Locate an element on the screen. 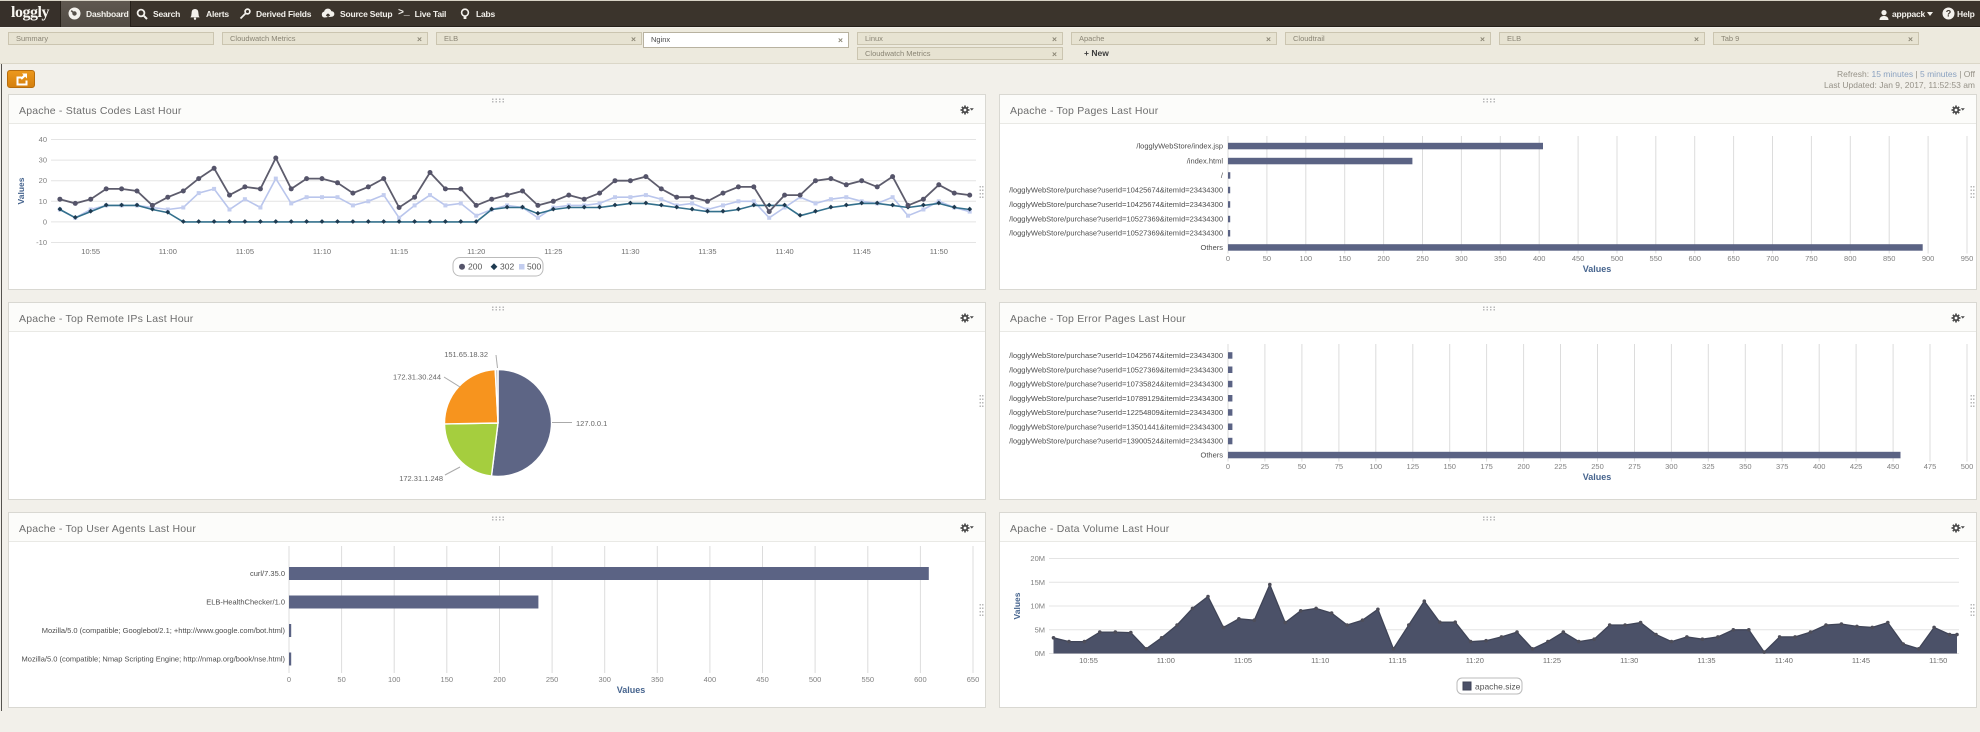 This screenshot has width=1980, height=732. svg-text: 15M is located at coordinates (1037, 582).